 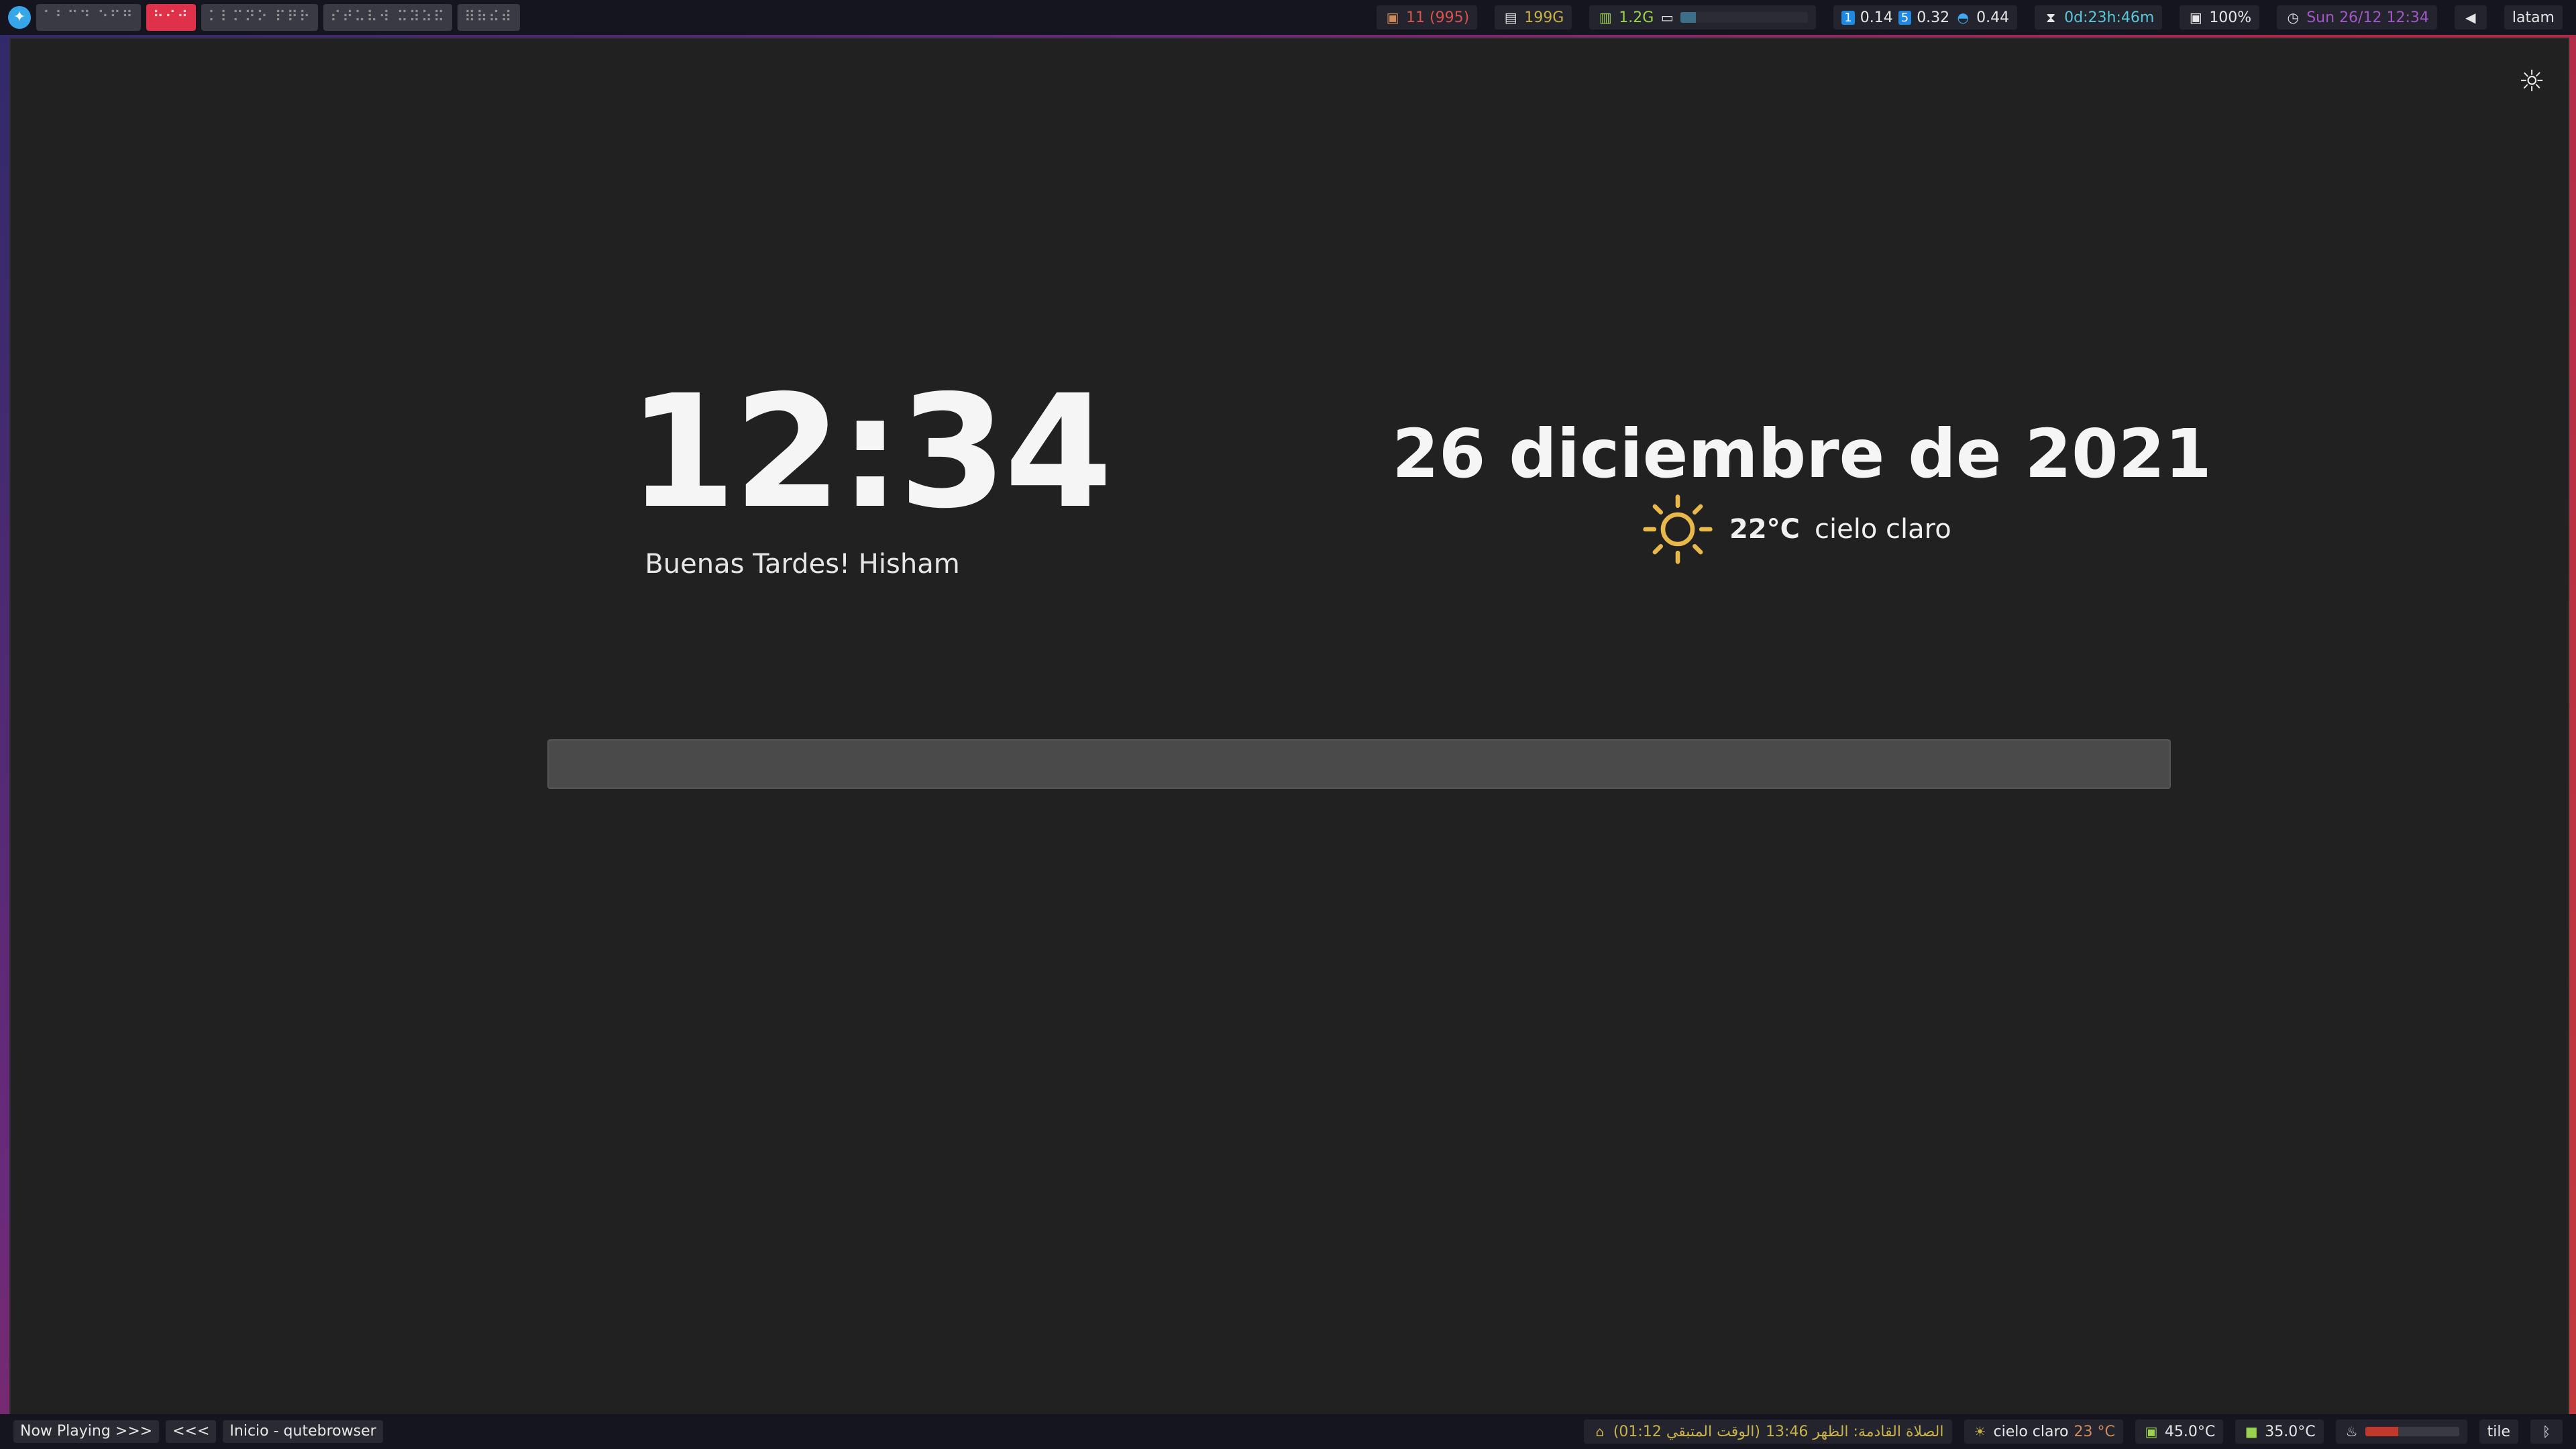 I want to click on keyboard-layout-widget: latam, so click(x=2533, y=17).